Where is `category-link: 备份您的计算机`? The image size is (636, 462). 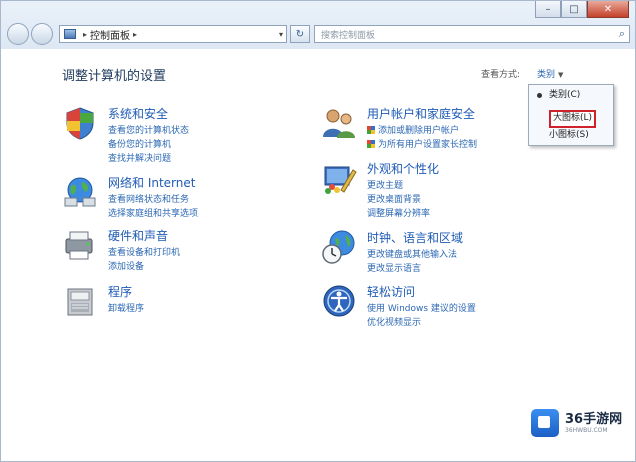
category-link: 备份您的计算机 is located at coordinates (139, 143).